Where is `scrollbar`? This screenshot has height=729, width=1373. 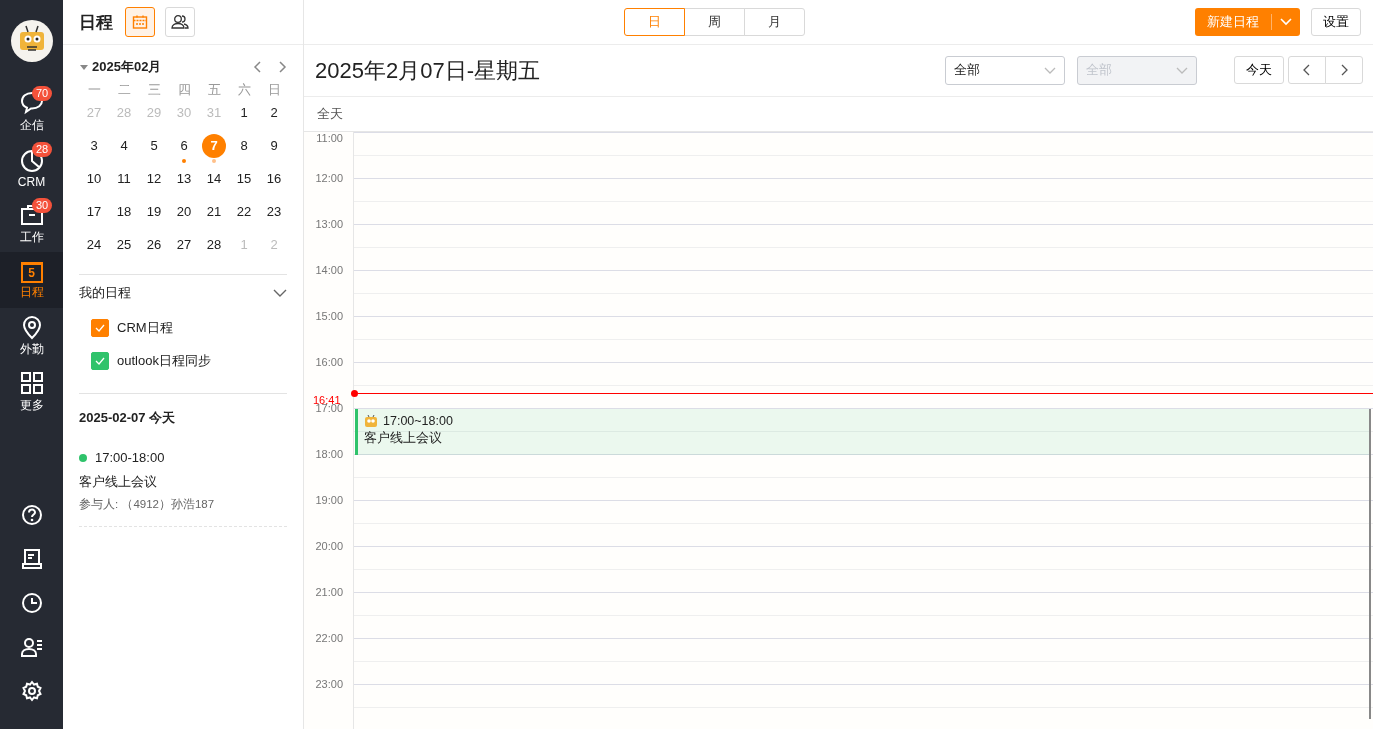
scrollbar is located at coordinates (1370, 564).